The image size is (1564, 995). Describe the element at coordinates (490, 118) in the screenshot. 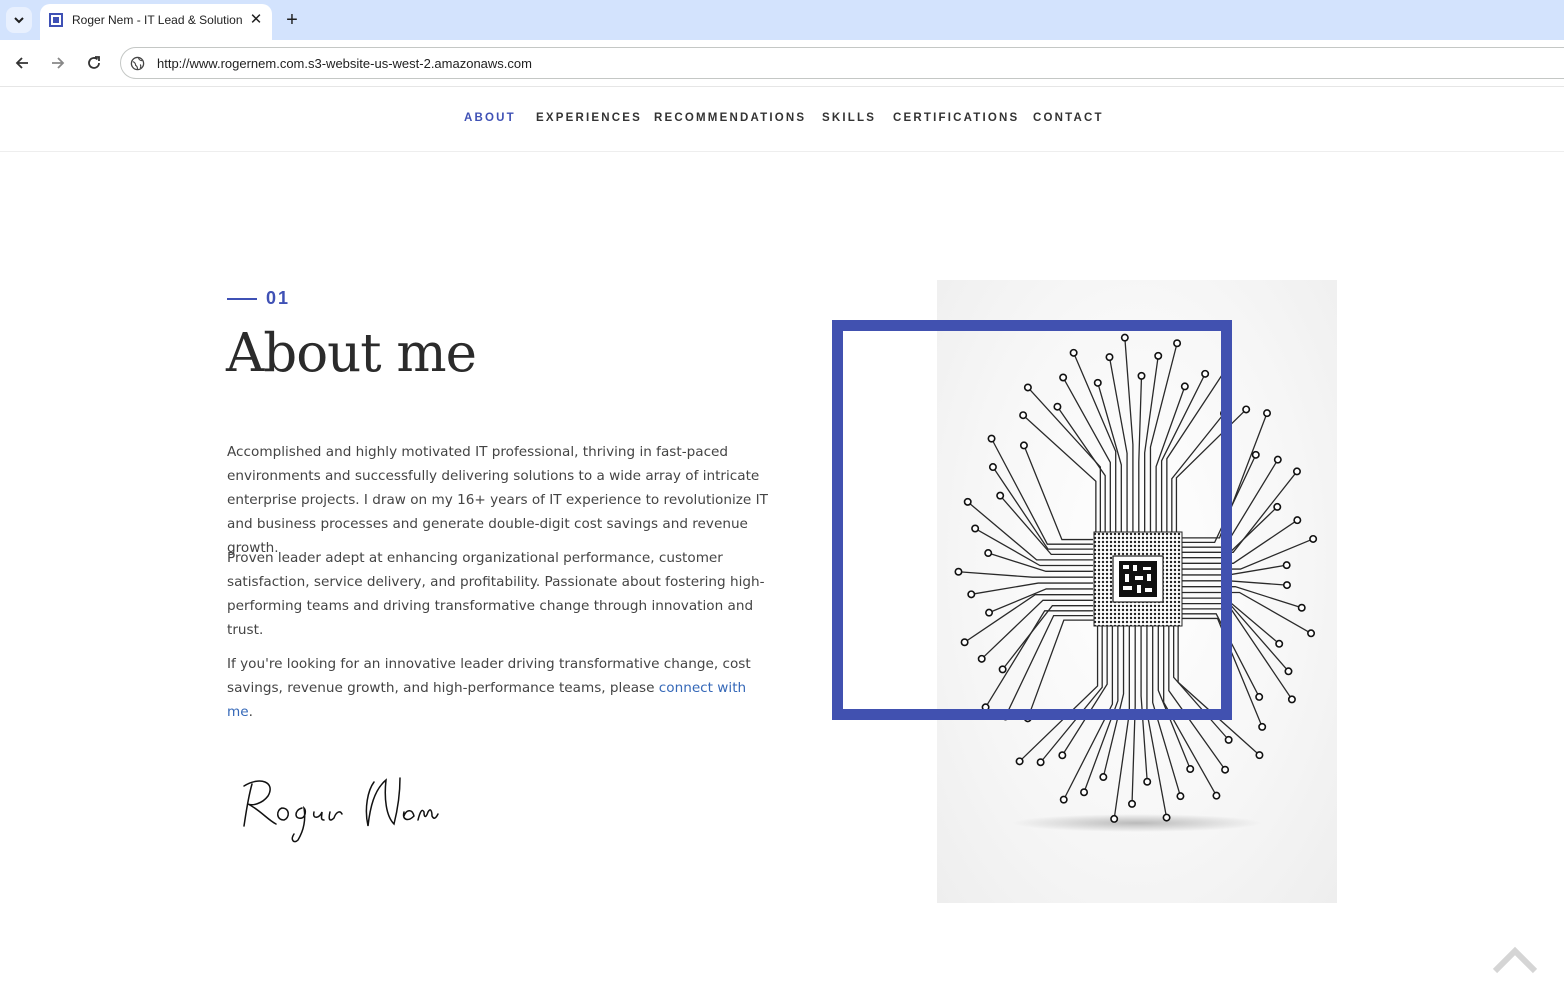

I see `nav-item-about: ABOUT` at that location.